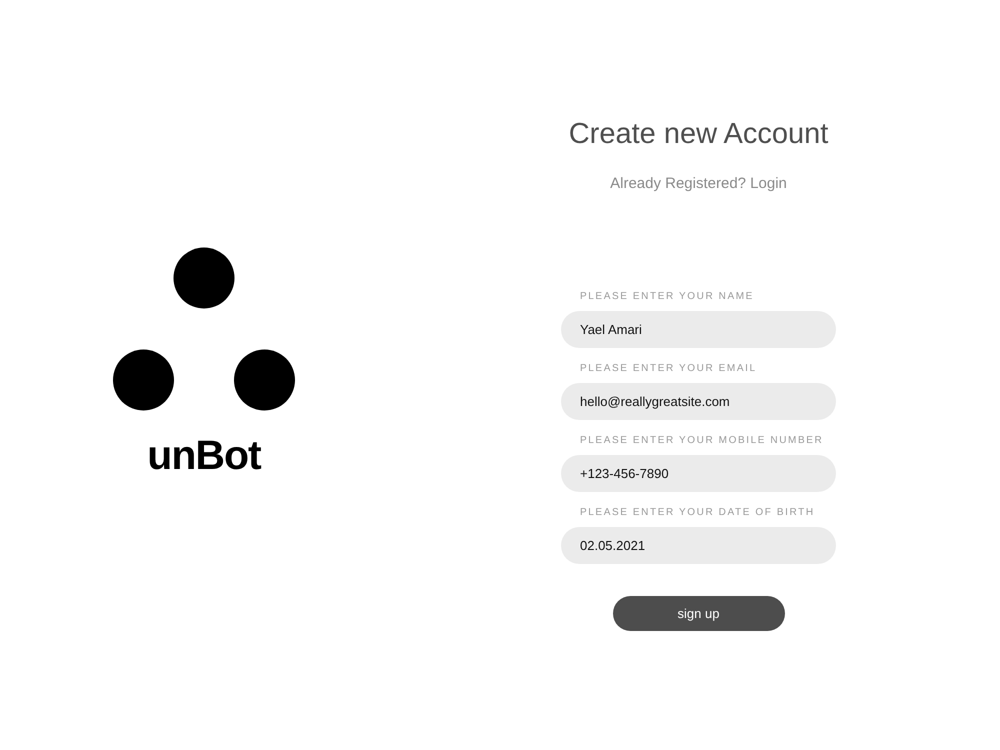 Image resolution: width=1000 pixels, height=750 pixels. I want to click on text-field: hello@reallygreatsite.com, so click(698, 401).